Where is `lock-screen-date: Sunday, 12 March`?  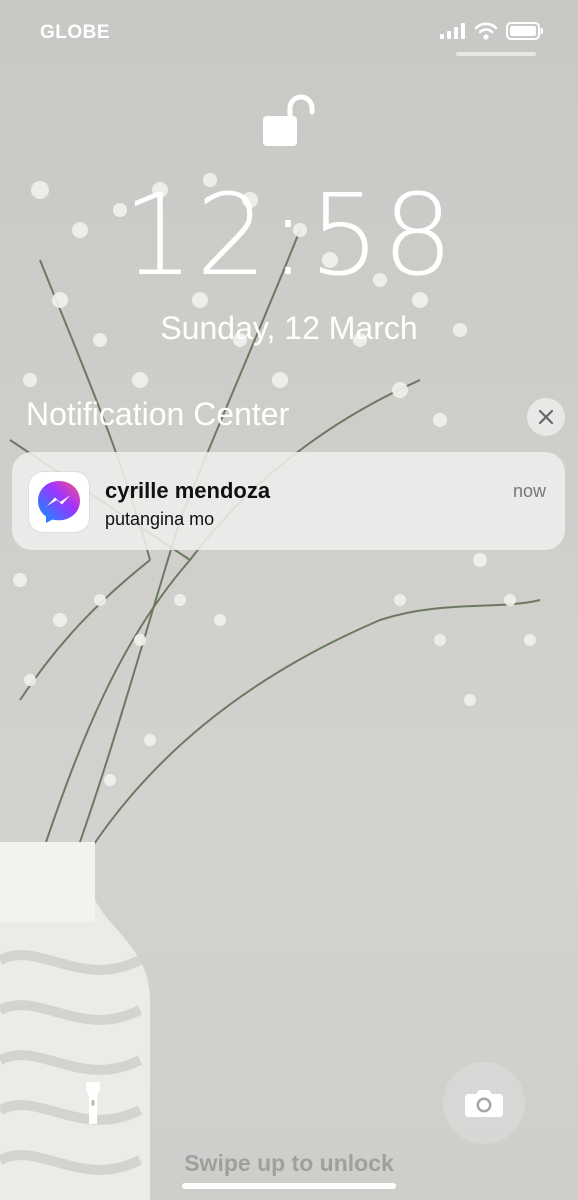 lock-screen-date: Sunday, 12 March is located at coordinates (289, 328).